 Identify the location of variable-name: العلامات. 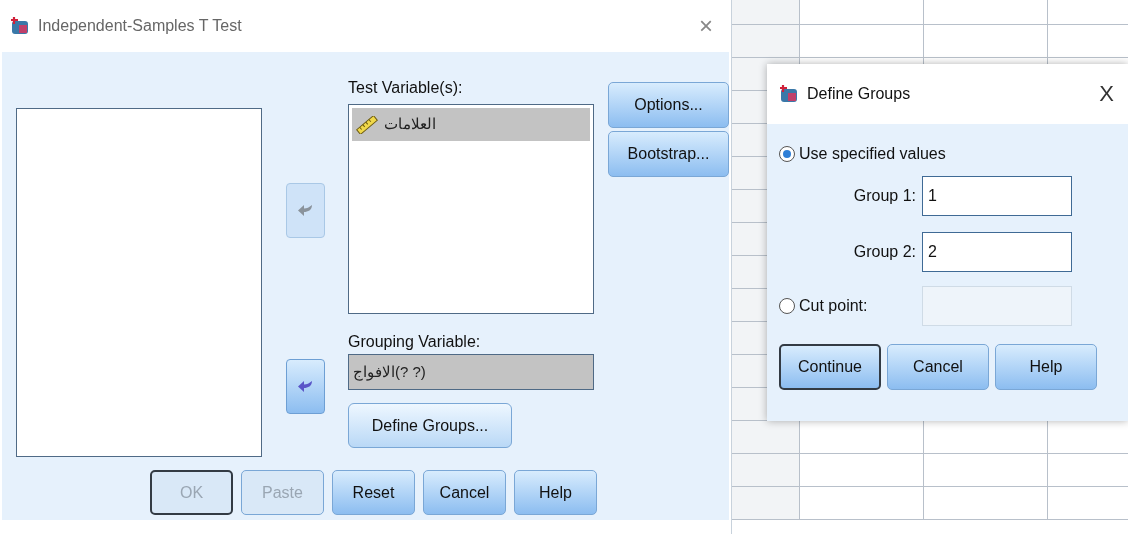
(410, 124).